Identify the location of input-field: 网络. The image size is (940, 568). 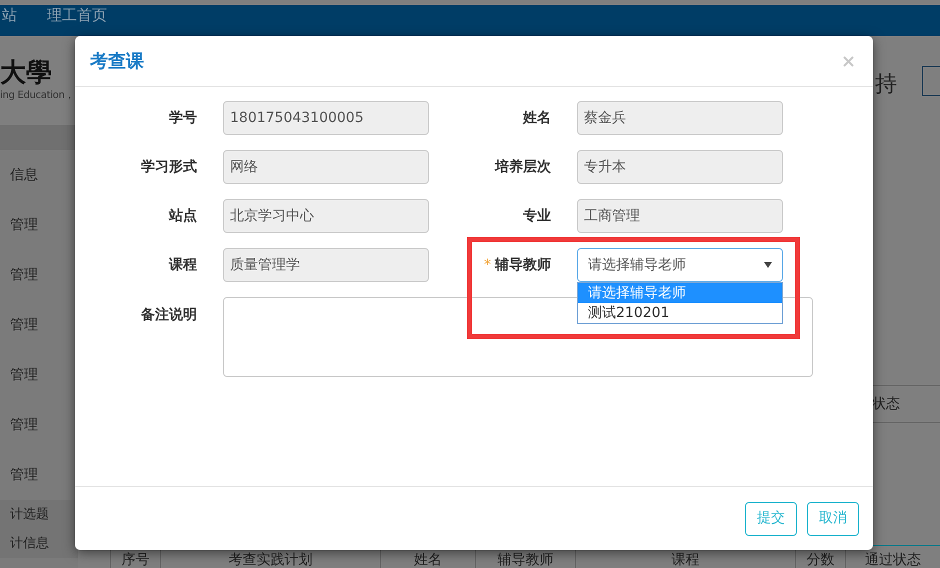
(326, 167).